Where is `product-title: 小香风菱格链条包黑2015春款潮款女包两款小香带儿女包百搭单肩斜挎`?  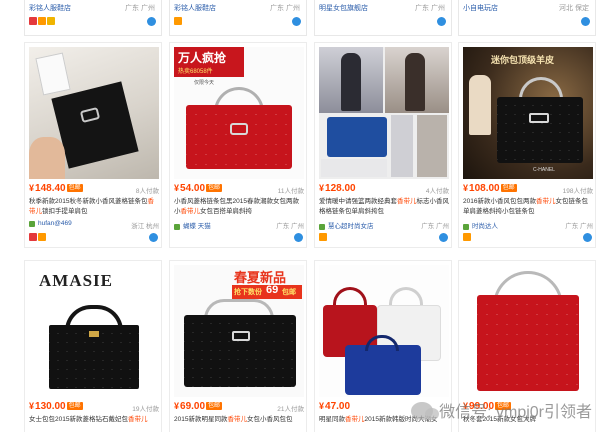 product-title: 小香风菱格链条包黑2015春款潮款女包两款小香带儿女包百搭单肩斜挎 is located at coordinates (239, 207).